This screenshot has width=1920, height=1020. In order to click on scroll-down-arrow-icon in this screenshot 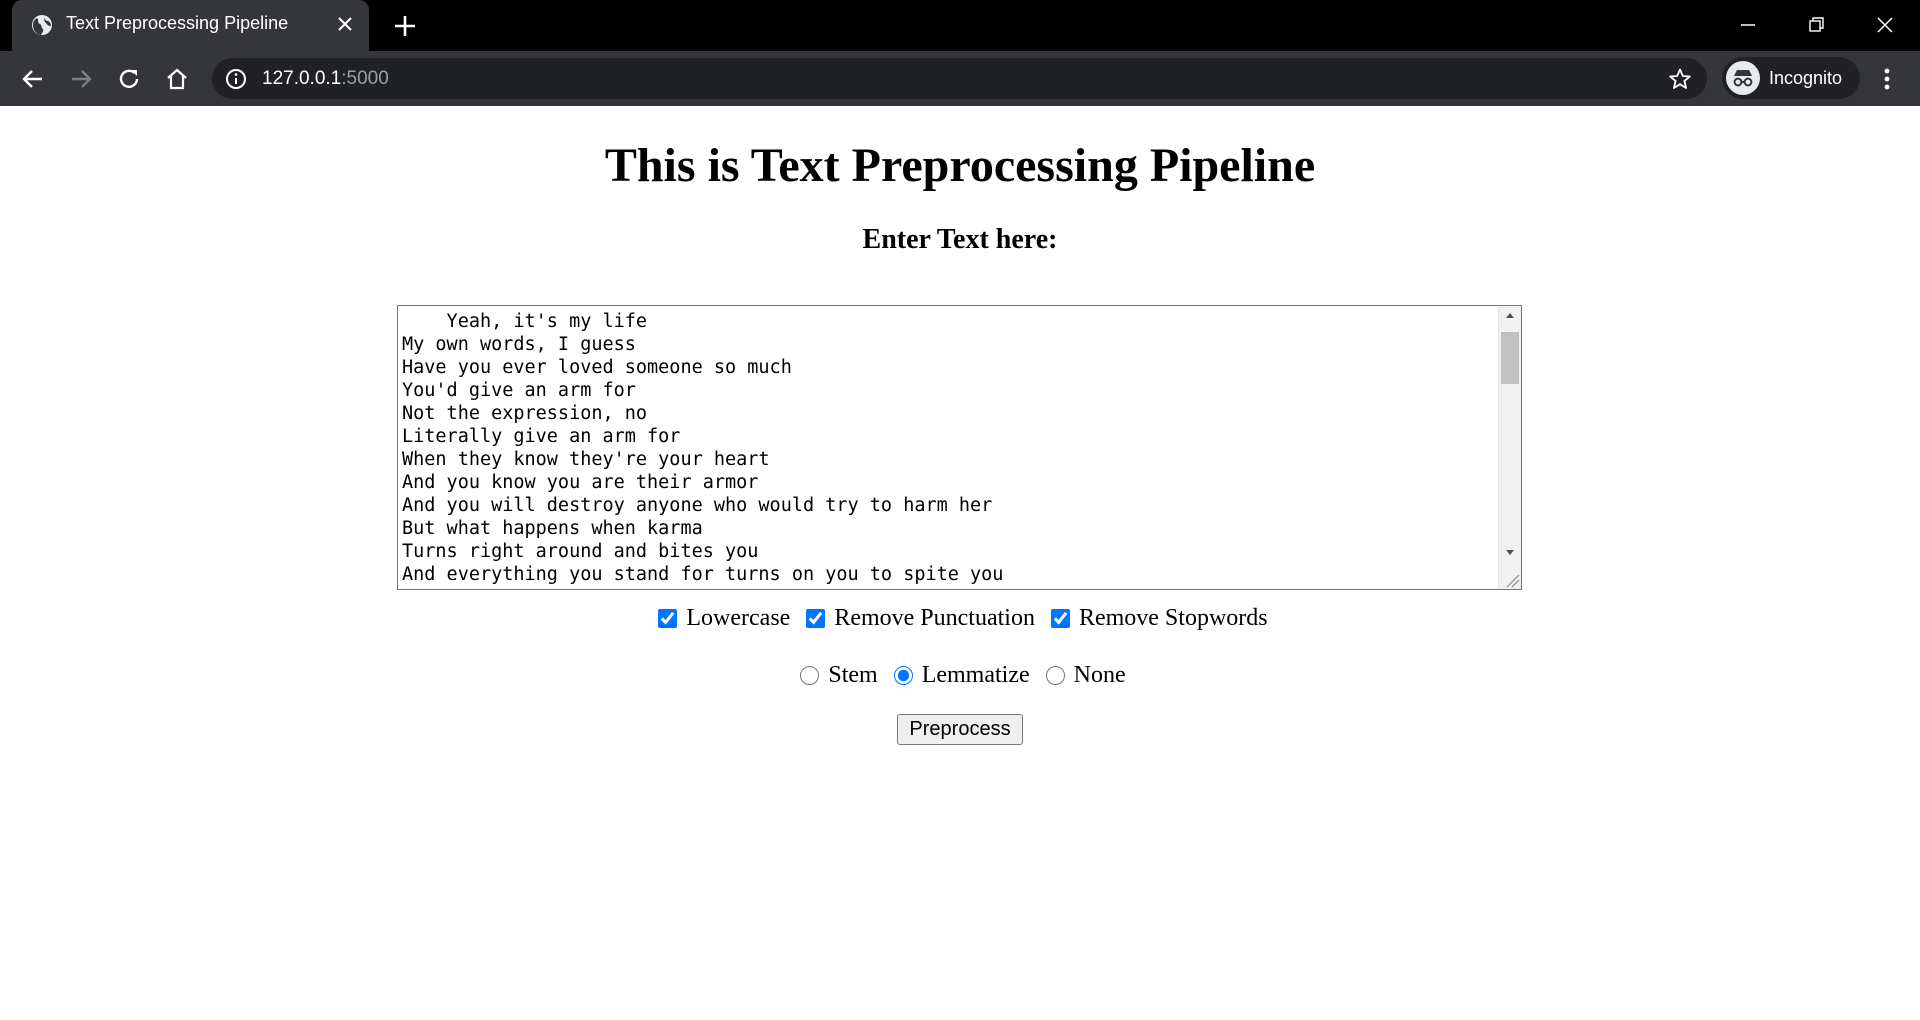, I will do `click(1510, 552)`.